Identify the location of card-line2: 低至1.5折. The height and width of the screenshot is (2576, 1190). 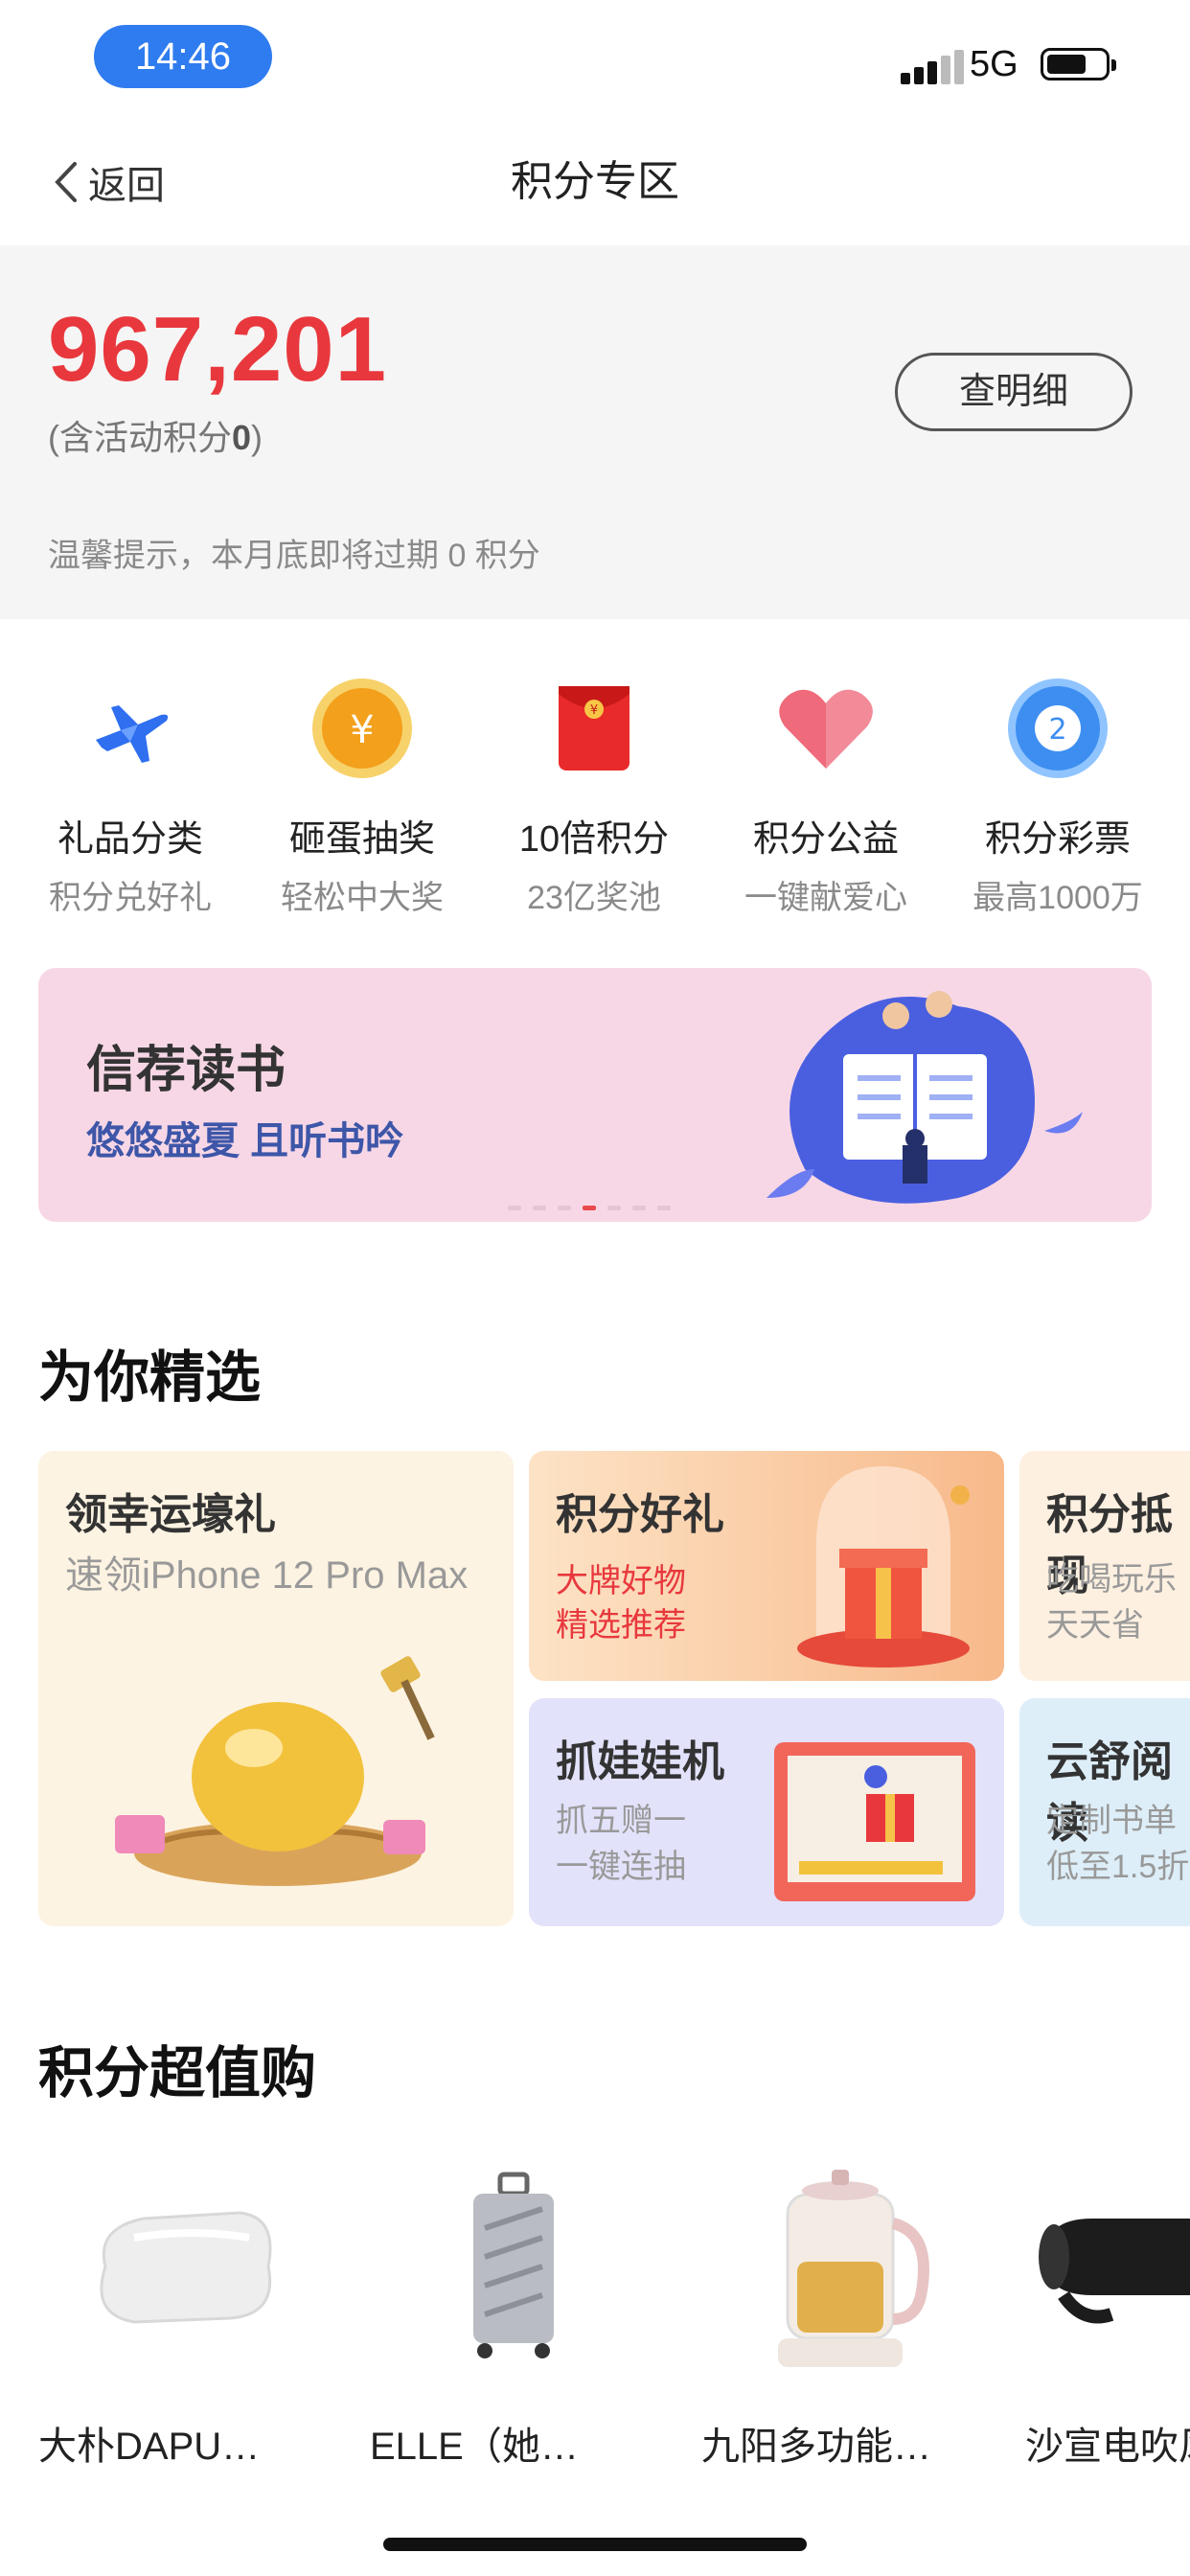
(1118, 1867).